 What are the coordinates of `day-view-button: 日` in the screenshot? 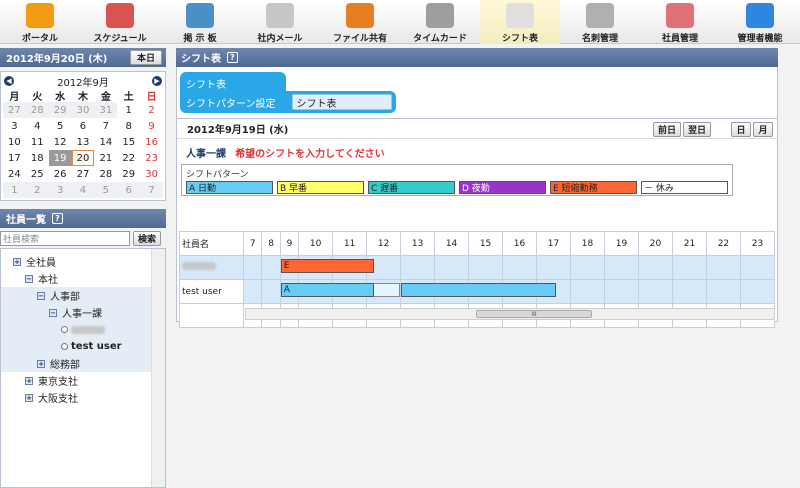 It's located at (741, 129).